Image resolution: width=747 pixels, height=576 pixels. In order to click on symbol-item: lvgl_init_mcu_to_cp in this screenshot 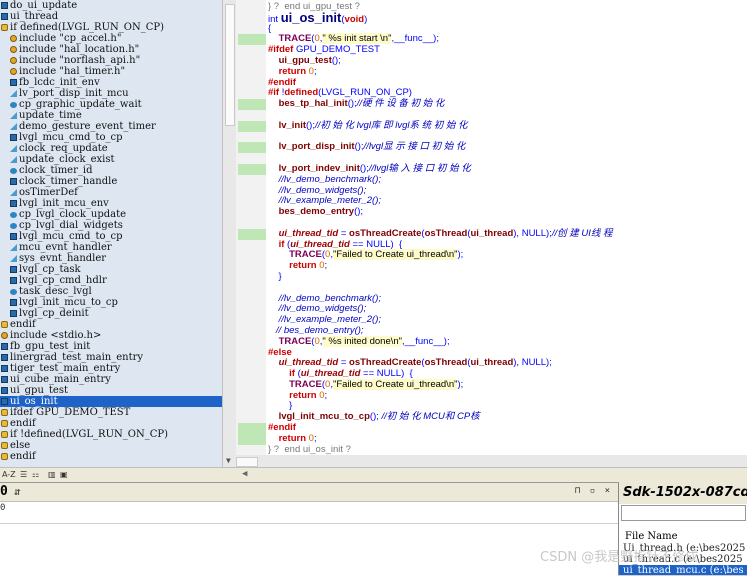, I will do `click(111, 302)`.